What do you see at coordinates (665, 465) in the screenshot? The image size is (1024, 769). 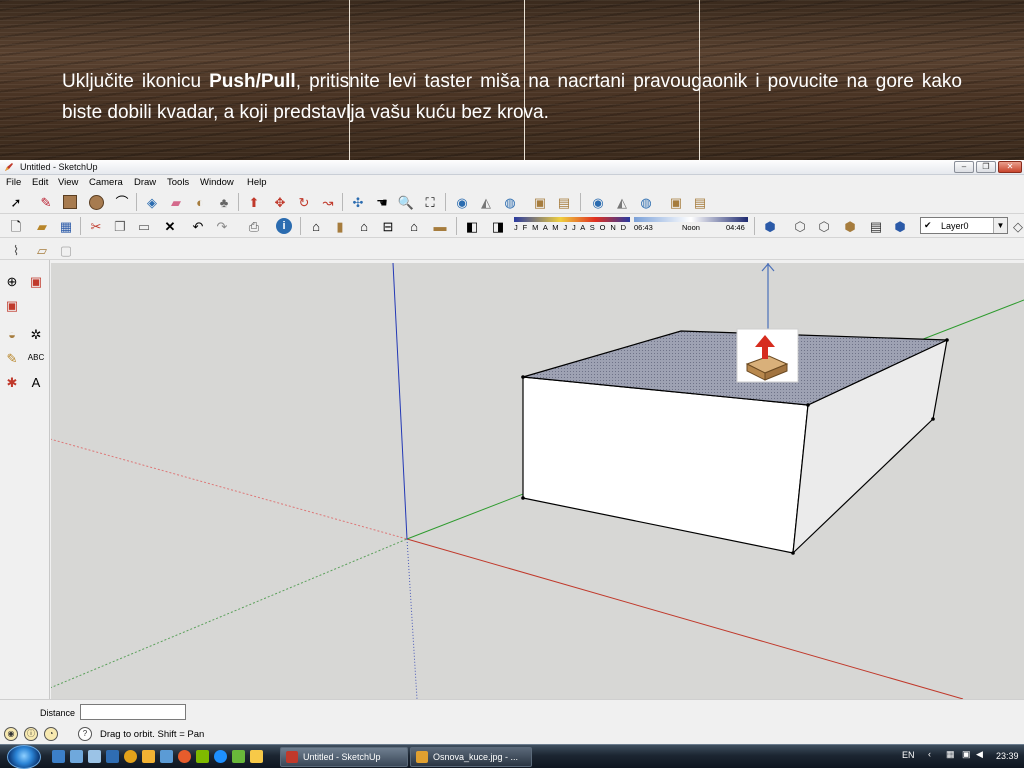 I see `box-front-face` at bounding box center [665, 465].